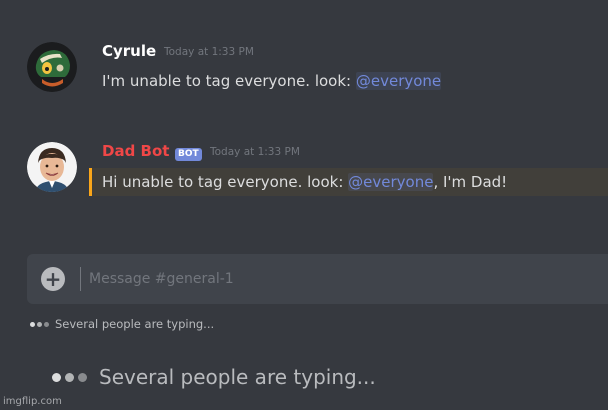 This screenshot has height=410, width=608. I want to click on message-text-part: , I'm Dad!, so click(470, 182).